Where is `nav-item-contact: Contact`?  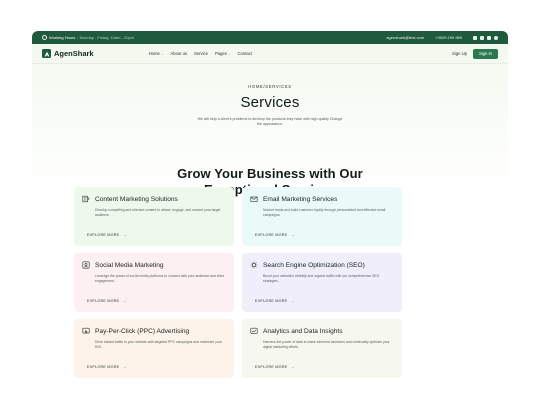
nav-item-contact: Contact is located at coordinates (245, 53).